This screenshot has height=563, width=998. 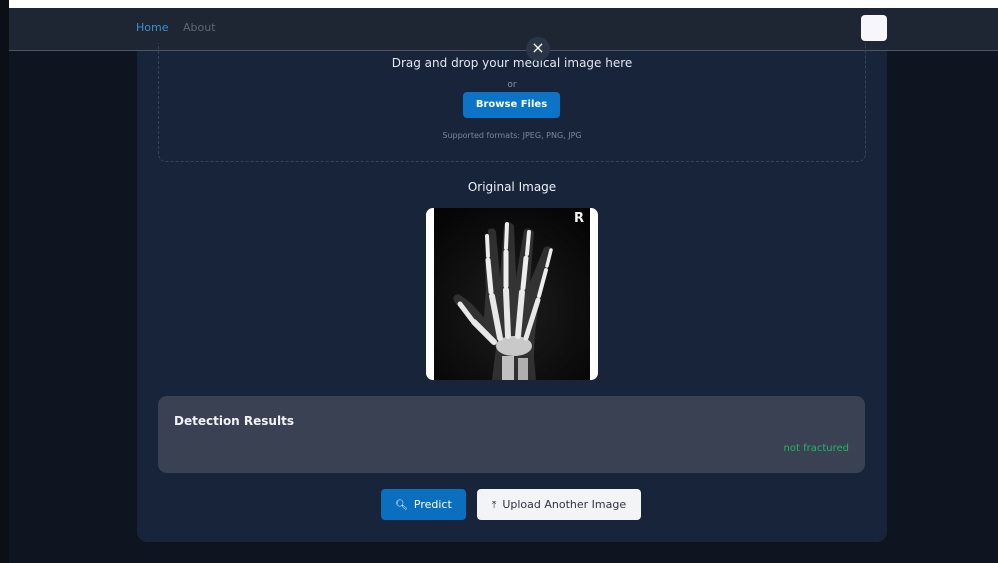 What do you see at coordinates (874, 28) in the screenshot?
I see `user-menu-button` at bounding box center [874, 28].